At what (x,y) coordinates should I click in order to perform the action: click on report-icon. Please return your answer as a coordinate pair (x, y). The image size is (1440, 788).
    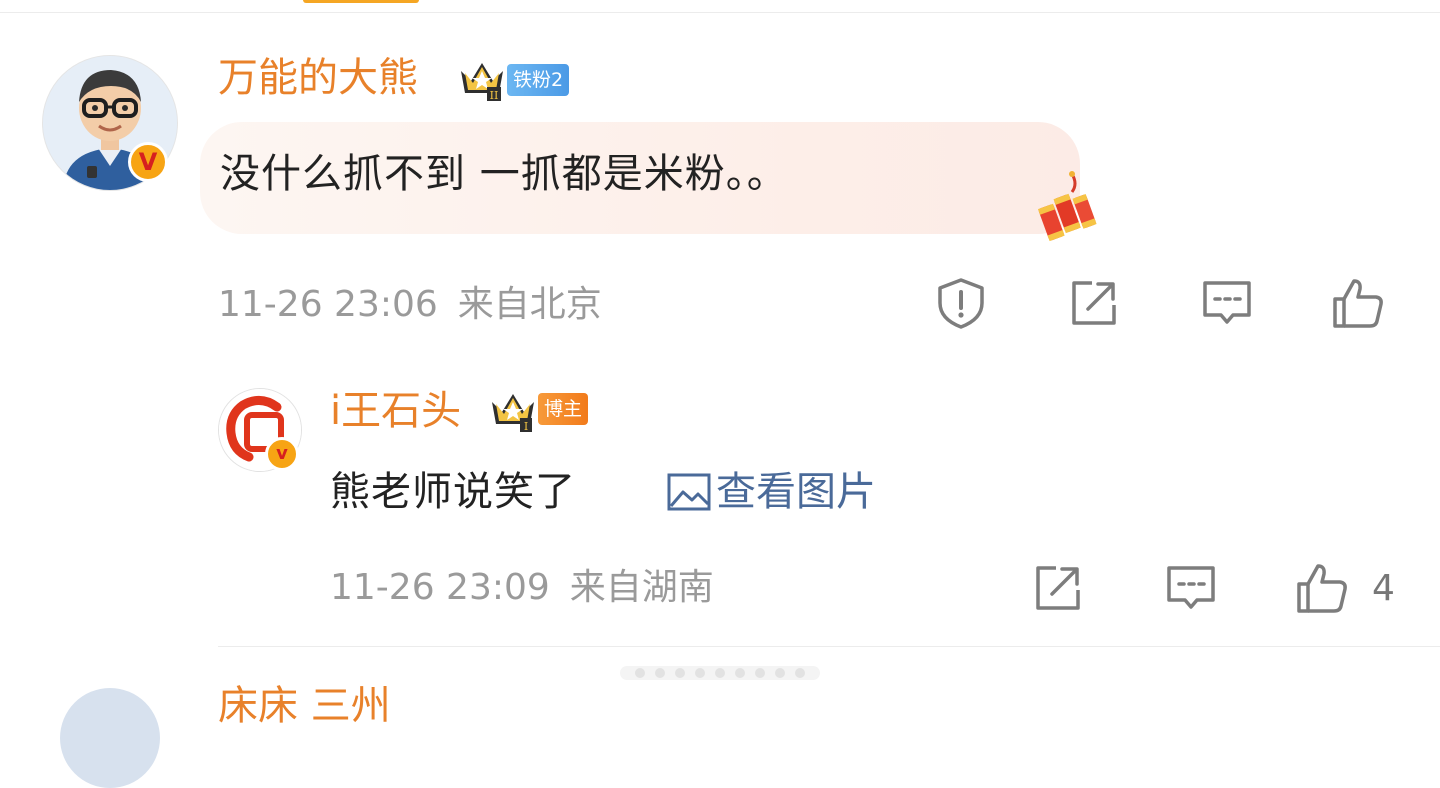
    Looking at the image, I should click on (961, 303).